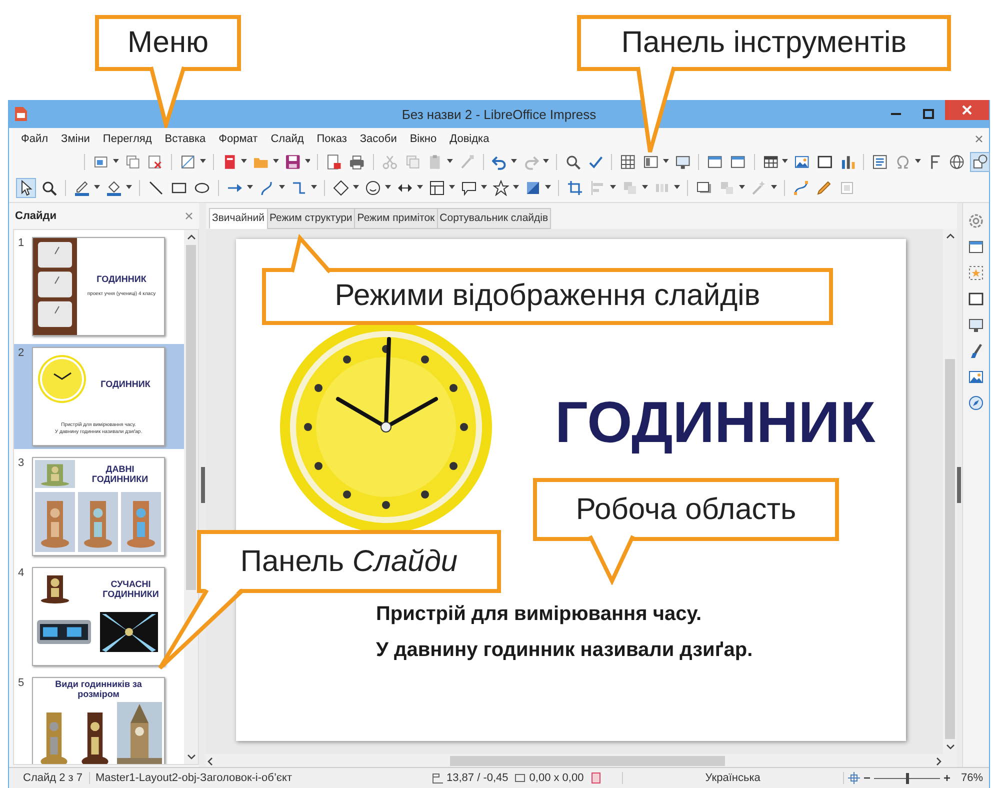 This screenshot has height=788, width=993. What do you see at coordinates (396, 218) in the screenshot?
I see `view-tab: Режим приміток` at bounding box center [396, 218].